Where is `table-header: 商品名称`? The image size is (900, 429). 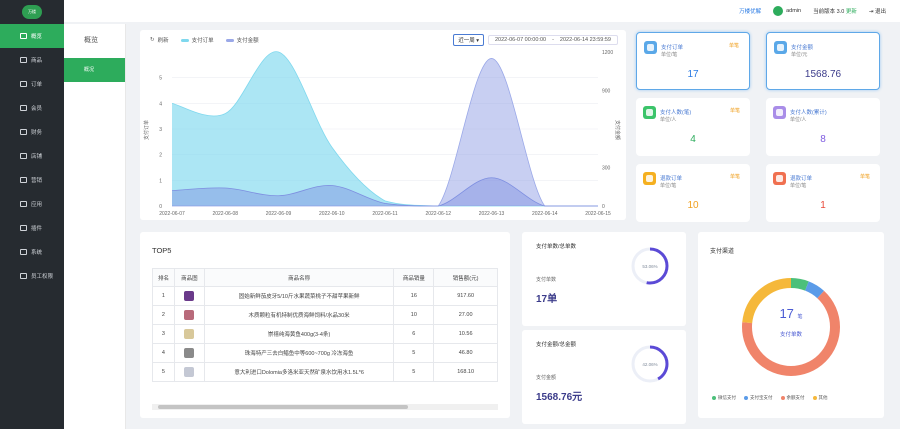 table-header: 商品名称 is located at coordinates (299, 277).